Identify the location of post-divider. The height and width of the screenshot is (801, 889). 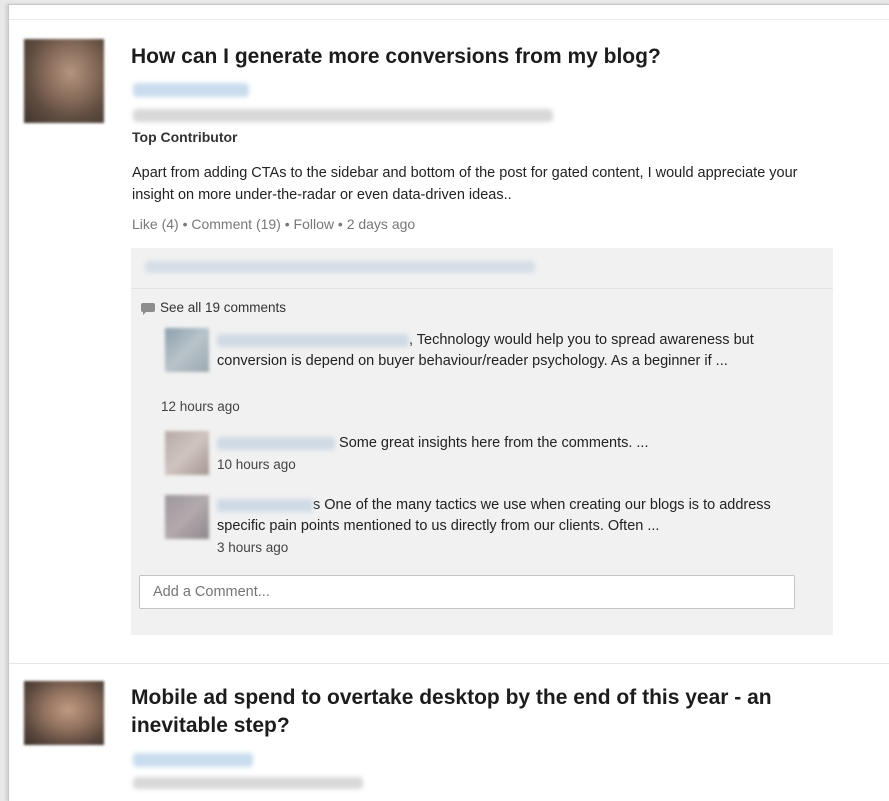
(449, 663).